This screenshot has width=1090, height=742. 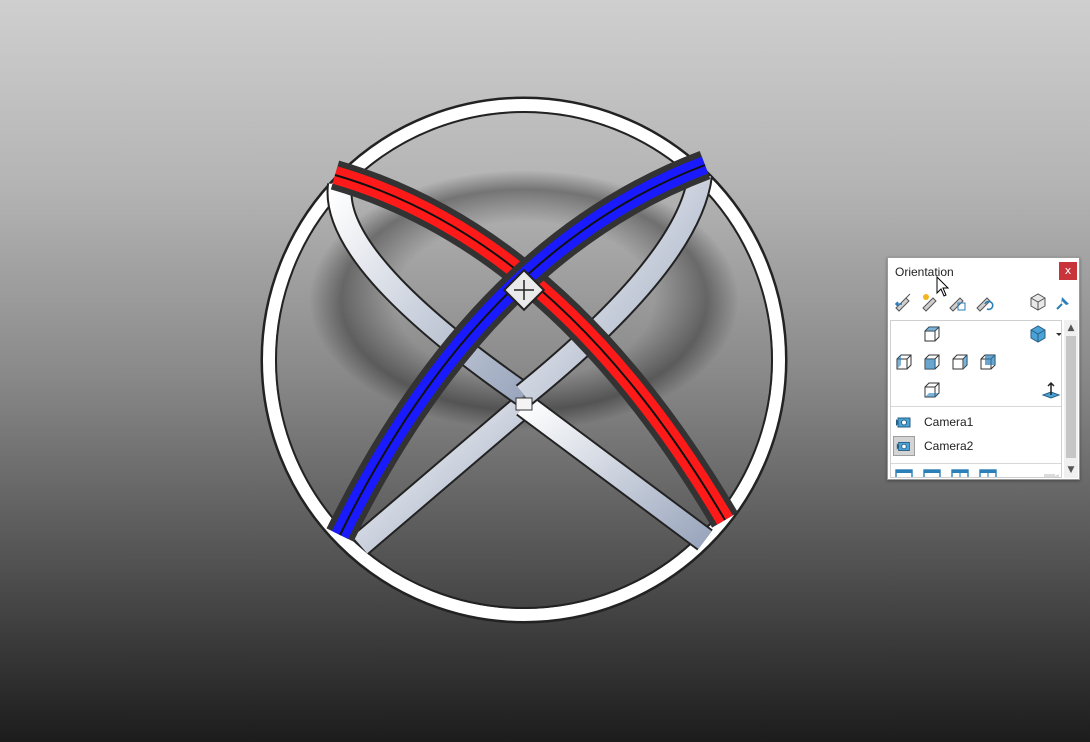 I want to click on new-view-icon, so click(x=903, y=302).